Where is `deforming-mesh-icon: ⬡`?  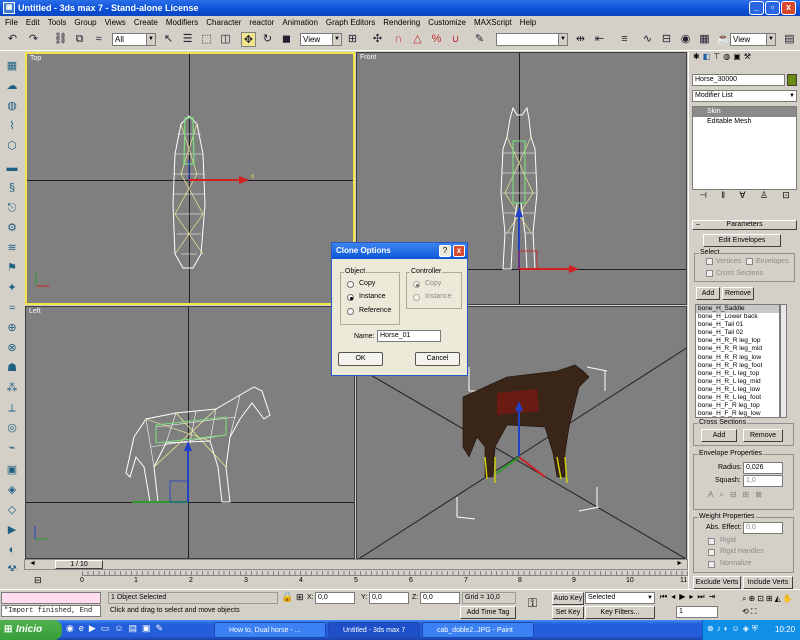
deforming-mesh-icon: ⬡ is located at coordinates (12, 146).